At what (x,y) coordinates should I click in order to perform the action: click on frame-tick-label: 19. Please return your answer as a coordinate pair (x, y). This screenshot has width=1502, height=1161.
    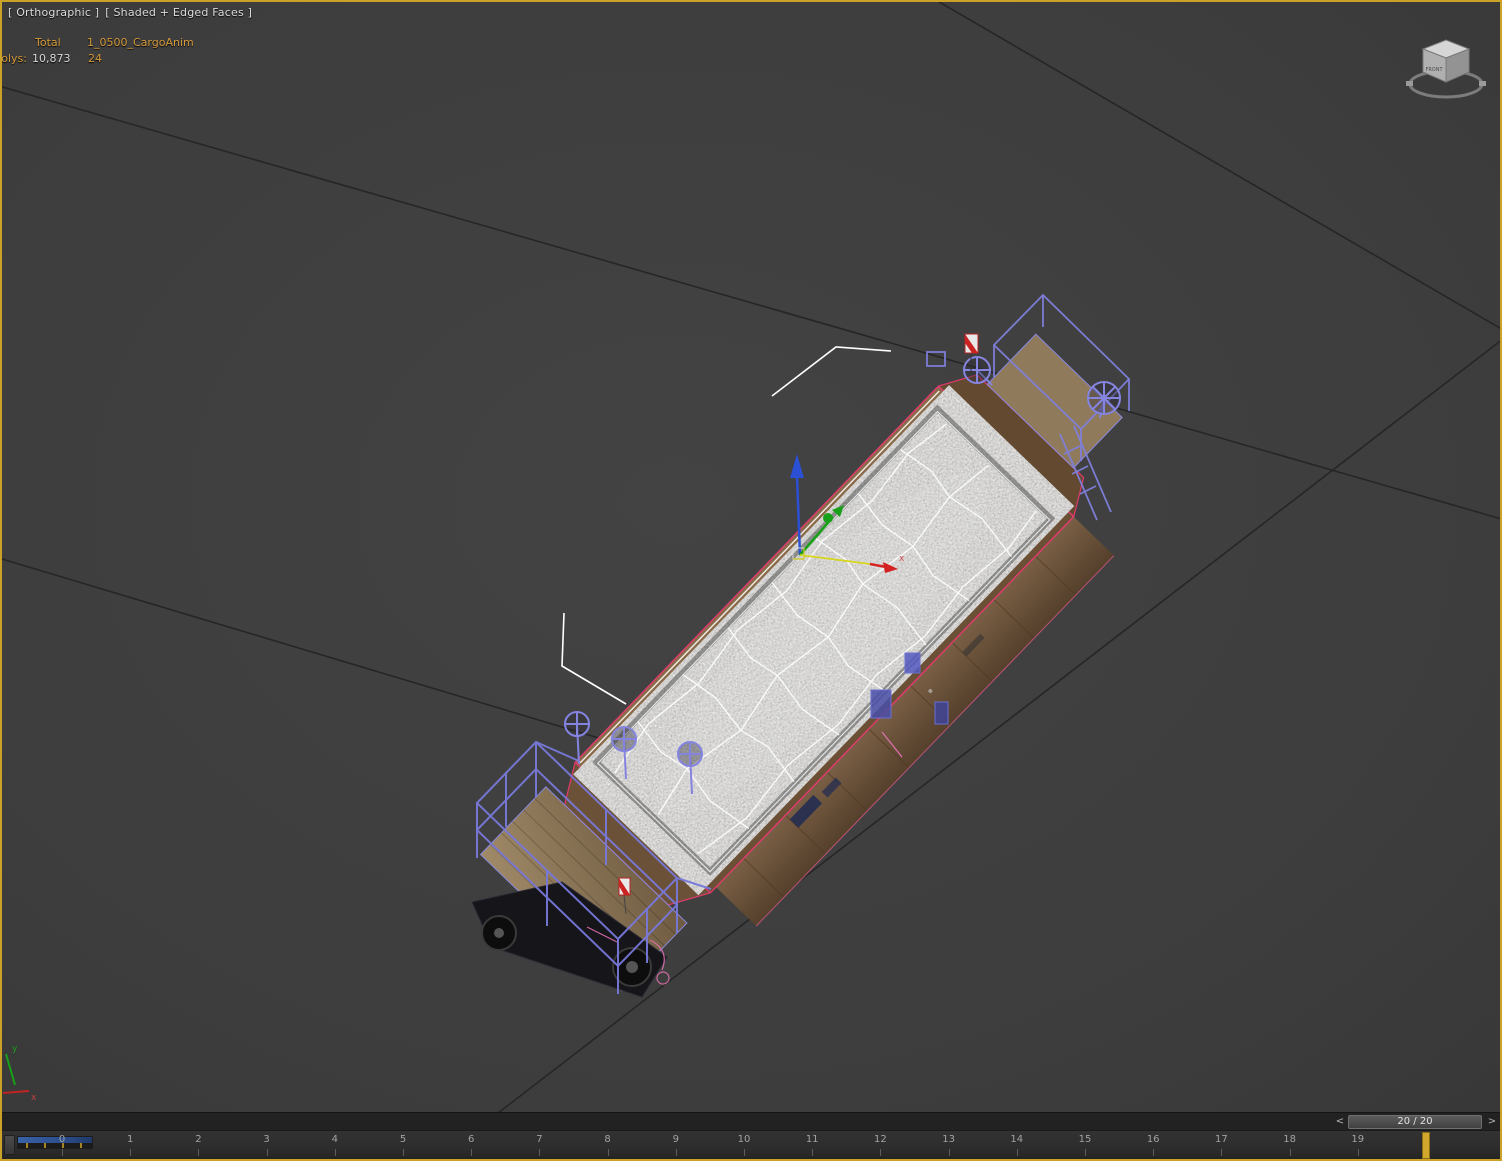
    Looking at the image, I should click on (1358, 1139).